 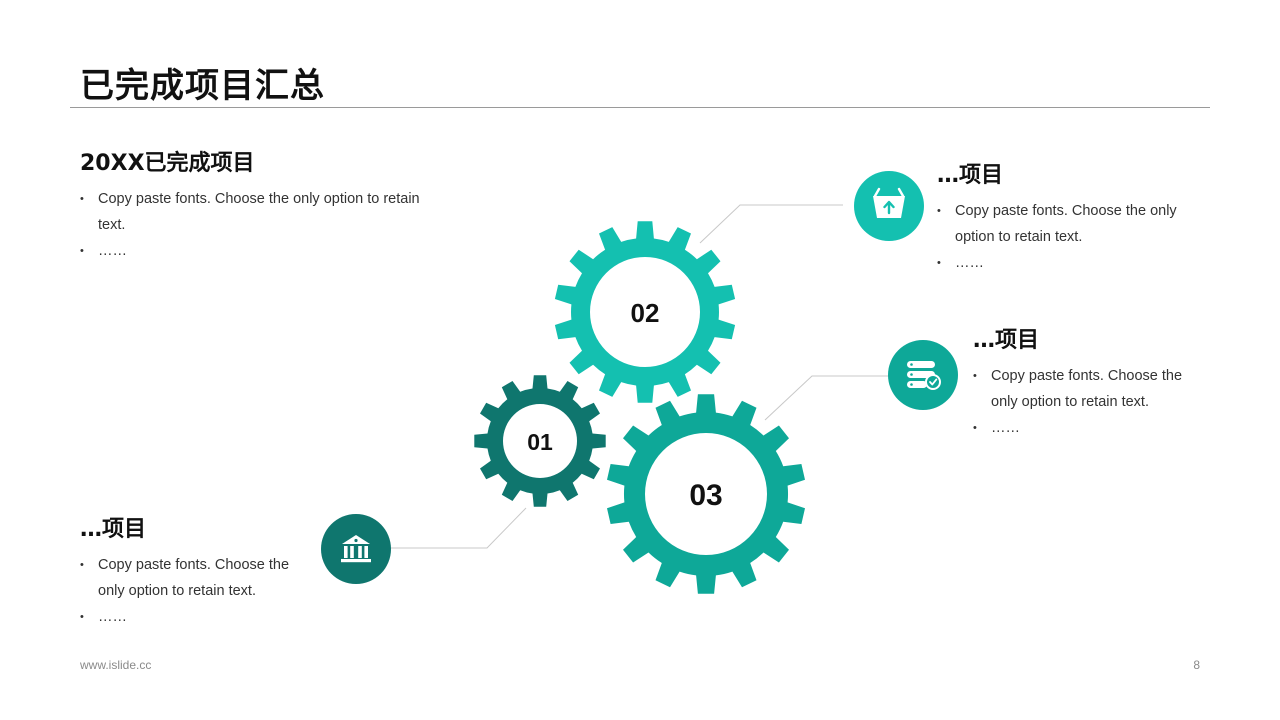 What do you see at coordinates (705, 495) in the screenshot?
I see `gear-03-label: 03` at bounding box center [705, 495].